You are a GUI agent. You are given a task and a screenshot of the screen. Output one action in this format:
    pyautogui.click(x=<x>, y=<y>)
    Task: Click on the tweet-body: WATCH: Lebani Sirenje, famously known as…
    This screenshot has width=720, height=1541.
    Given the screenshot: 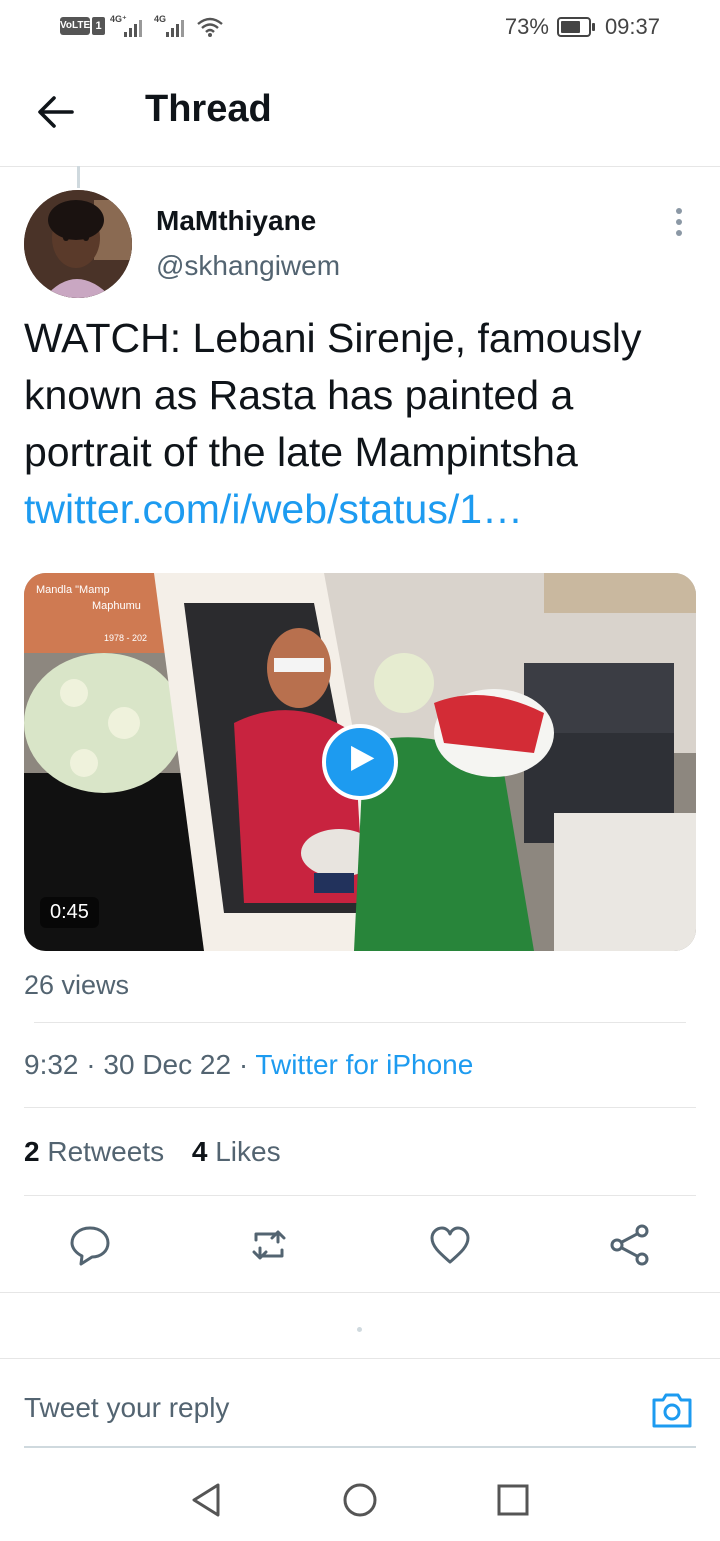 What is the action you would take?
    pyautogui.click(x=333, y=395)
    